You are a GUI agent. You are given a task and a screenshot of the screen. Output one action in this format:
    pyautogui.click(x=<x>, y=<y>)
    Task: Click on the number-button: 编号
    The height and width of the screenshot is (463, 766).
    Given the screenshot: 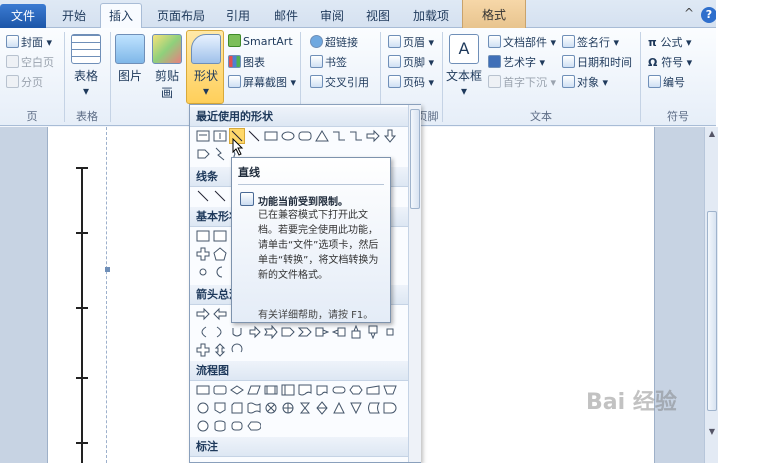 What is the action you would take?
    pyautogui.click(x=666, y=82)
    